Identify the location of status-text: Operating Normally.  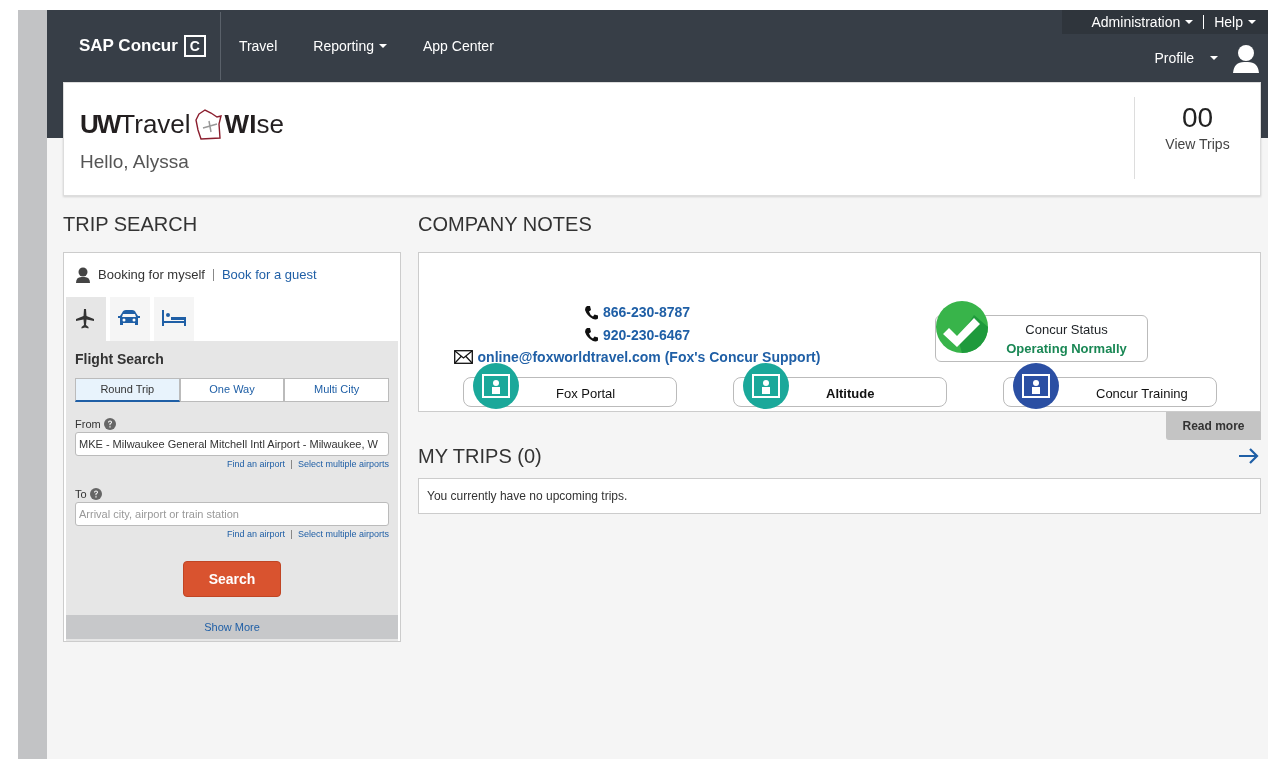
(1066, 349).